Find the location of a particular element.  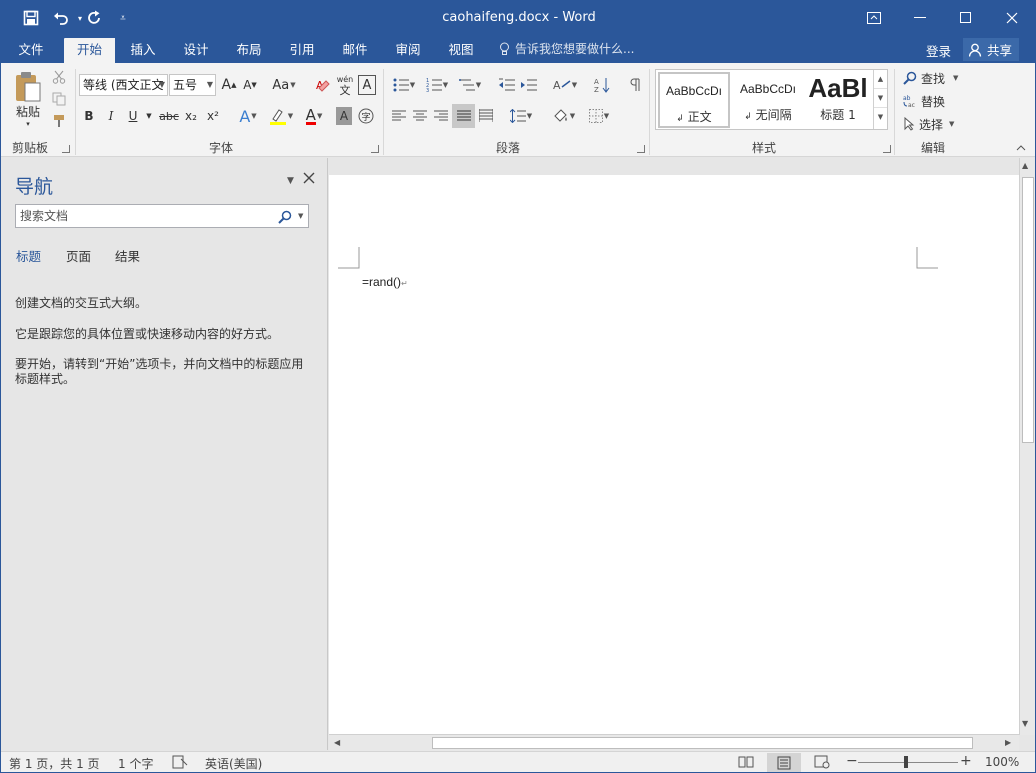

text-effects-icon: A ▼ is located at coordinates (248, 116).